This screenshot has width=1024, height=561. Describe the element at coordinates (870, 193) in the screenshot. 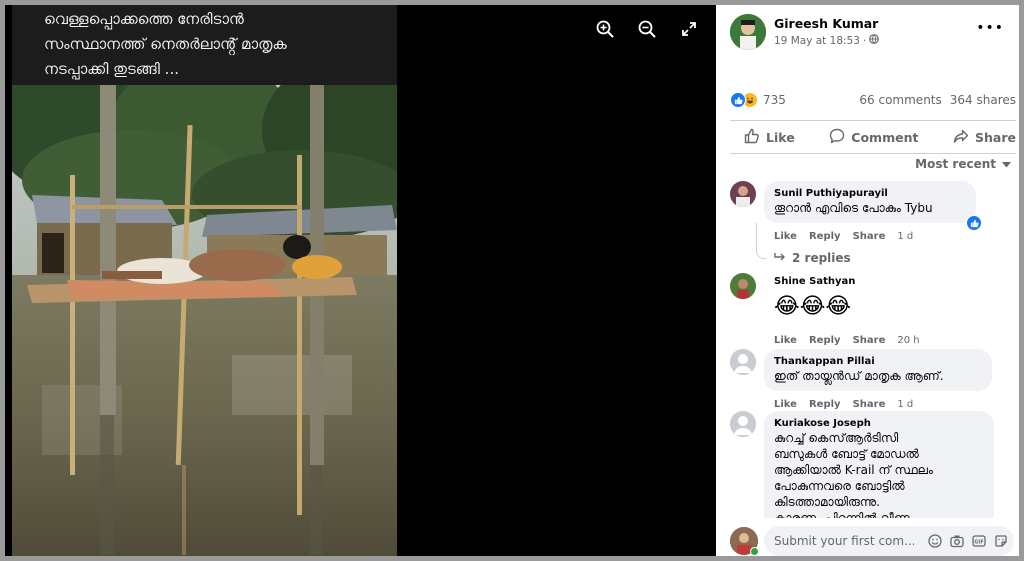

I see `commenter-name: Sunil Puthiyapurayil` at that location.